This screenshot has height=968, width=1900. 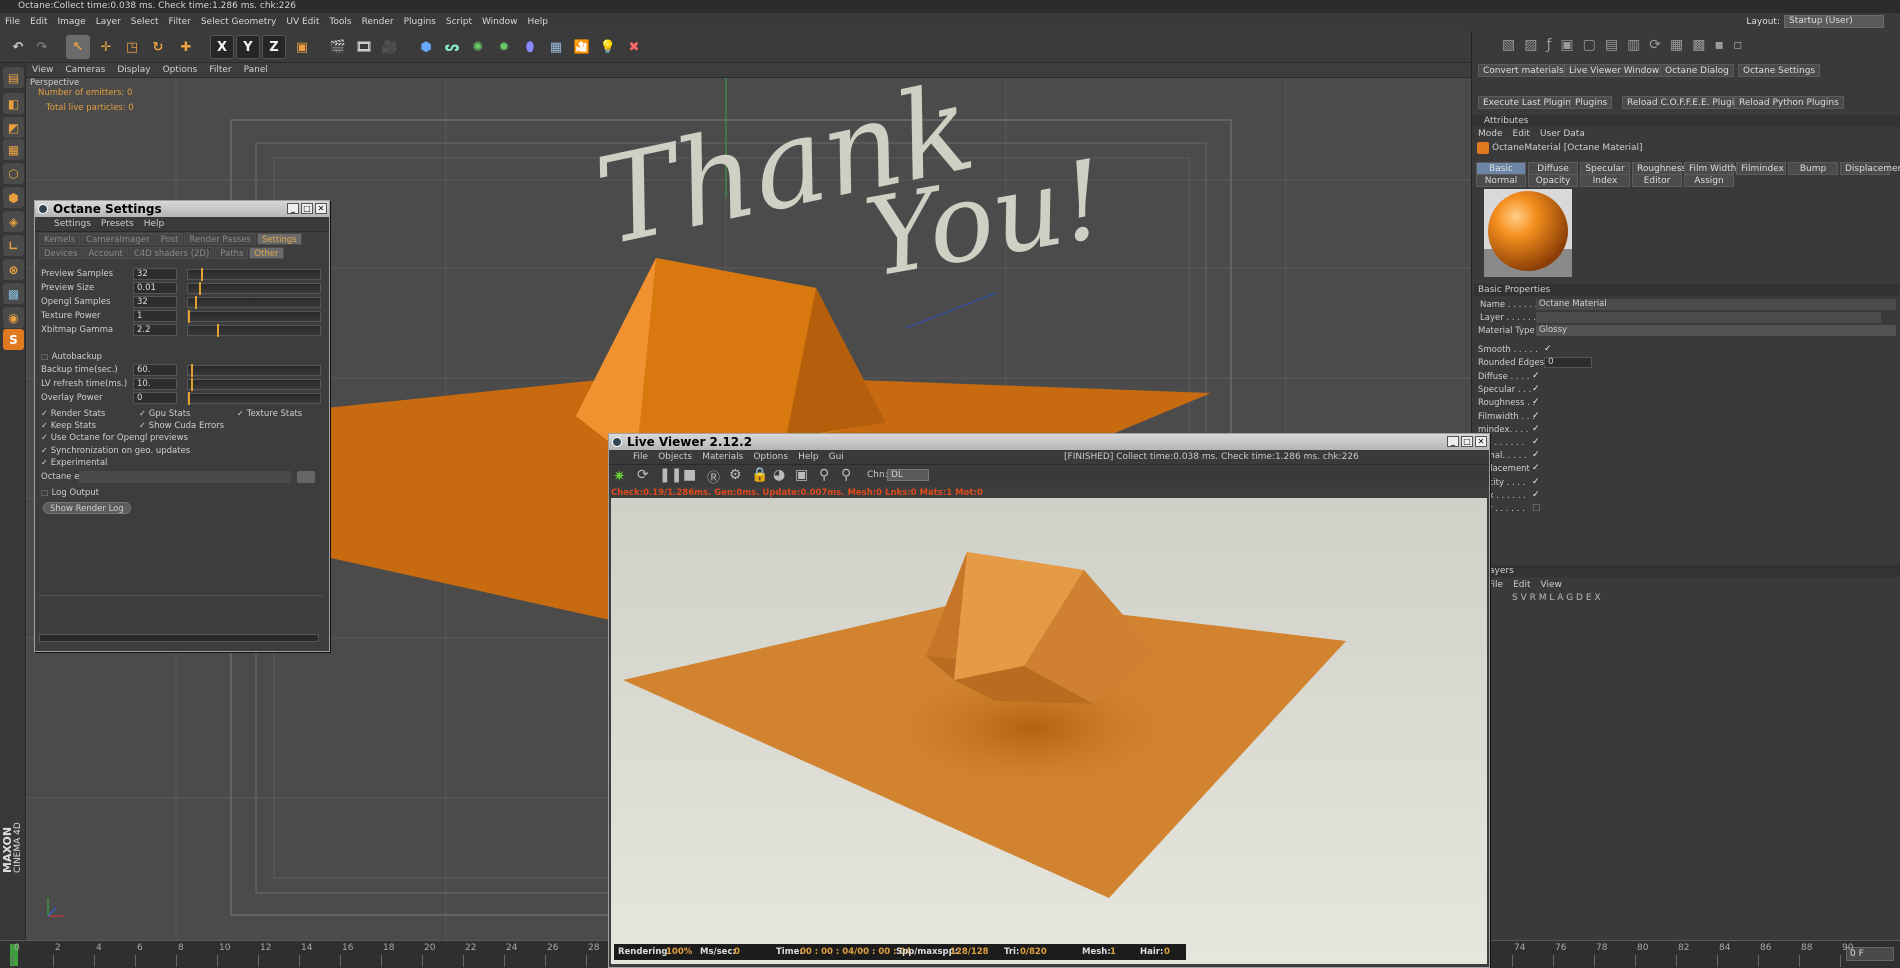 I want to click on material-type-dropdown: Glossy, so click(x=1716, y=330).